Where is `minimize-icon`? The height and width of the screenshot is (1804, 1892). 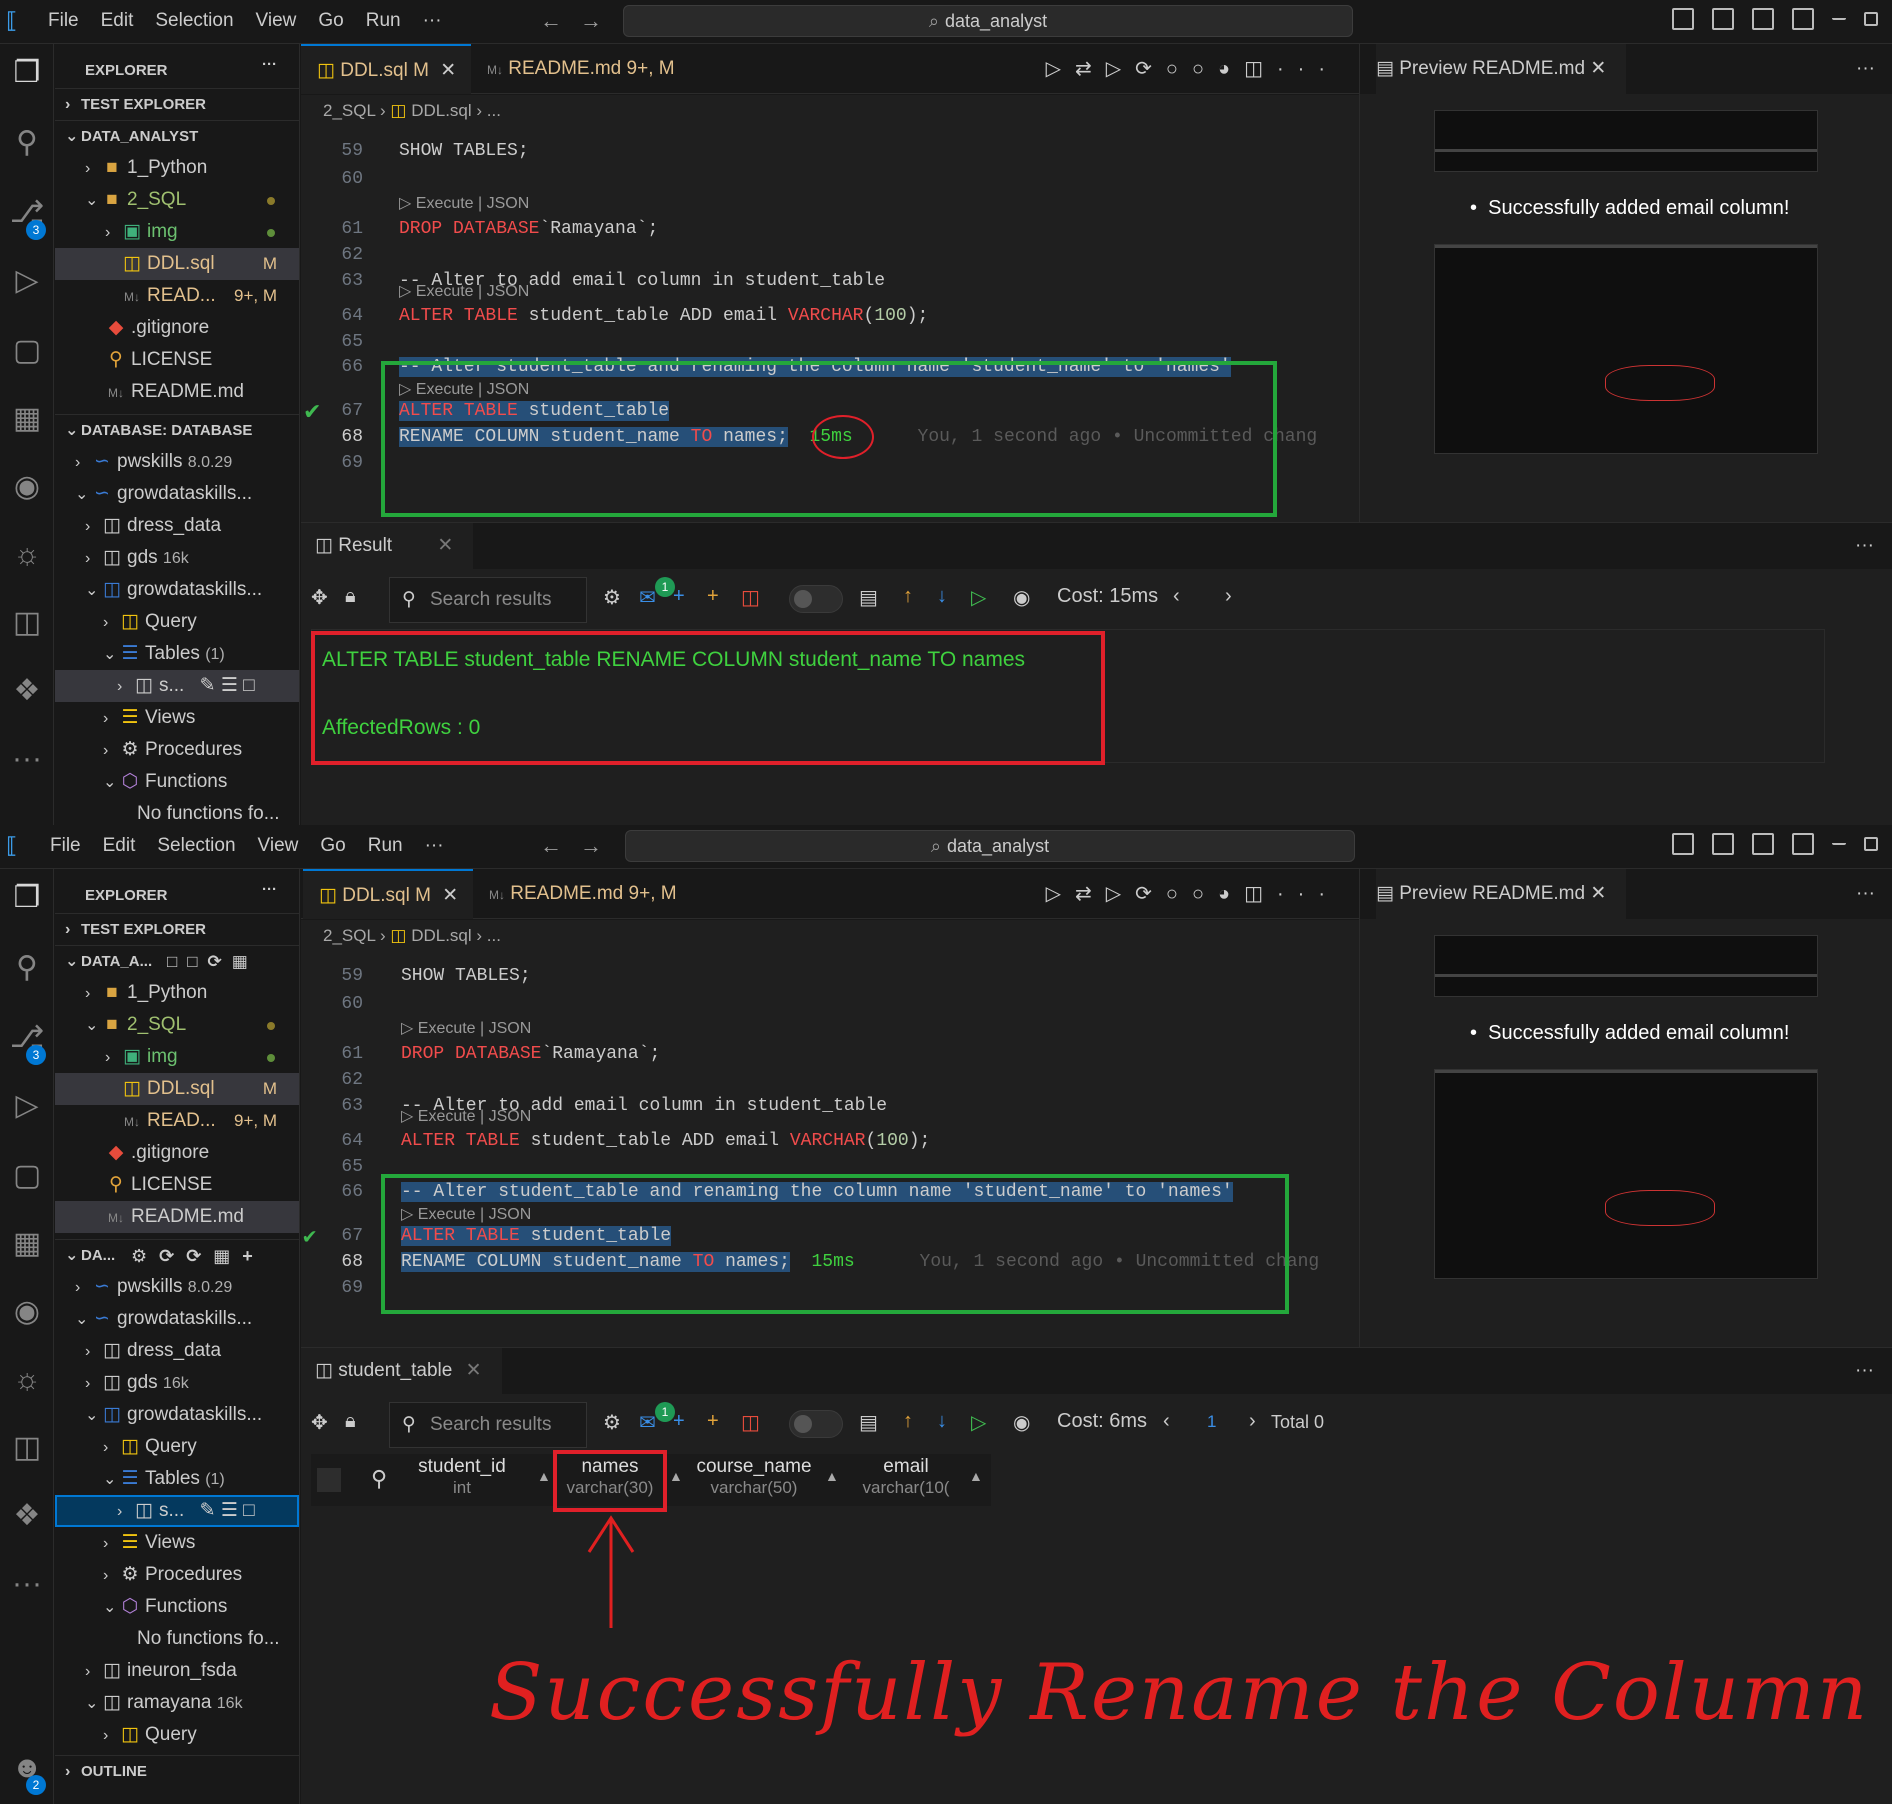 minimize-icon is located at coordinates (1839, 14).